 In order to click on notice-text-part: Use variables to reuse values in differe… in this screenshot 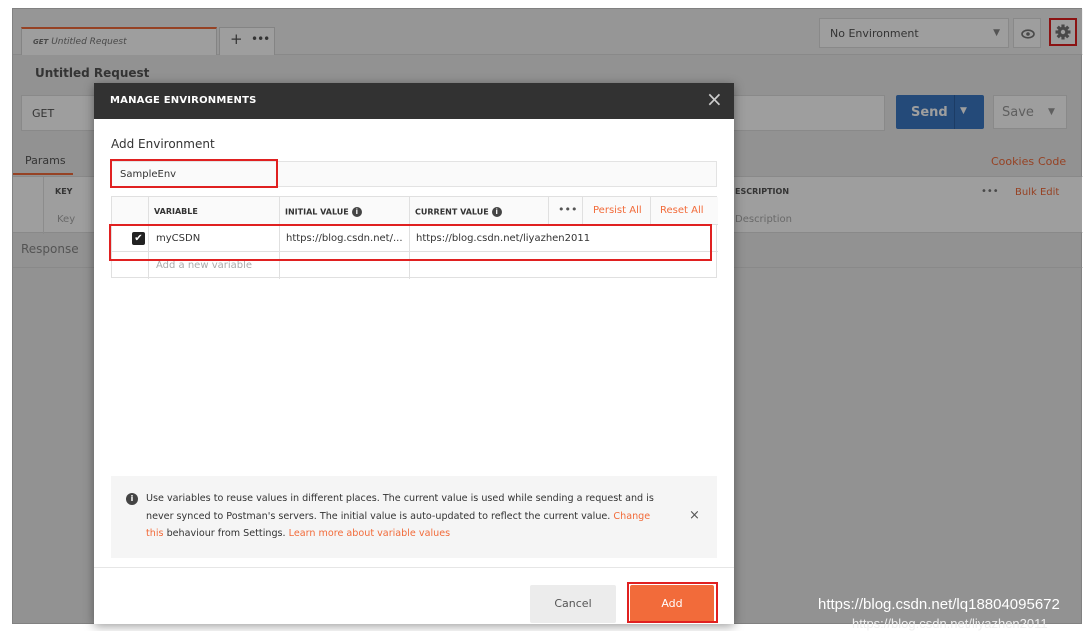, I will do `click(400, 507)`.